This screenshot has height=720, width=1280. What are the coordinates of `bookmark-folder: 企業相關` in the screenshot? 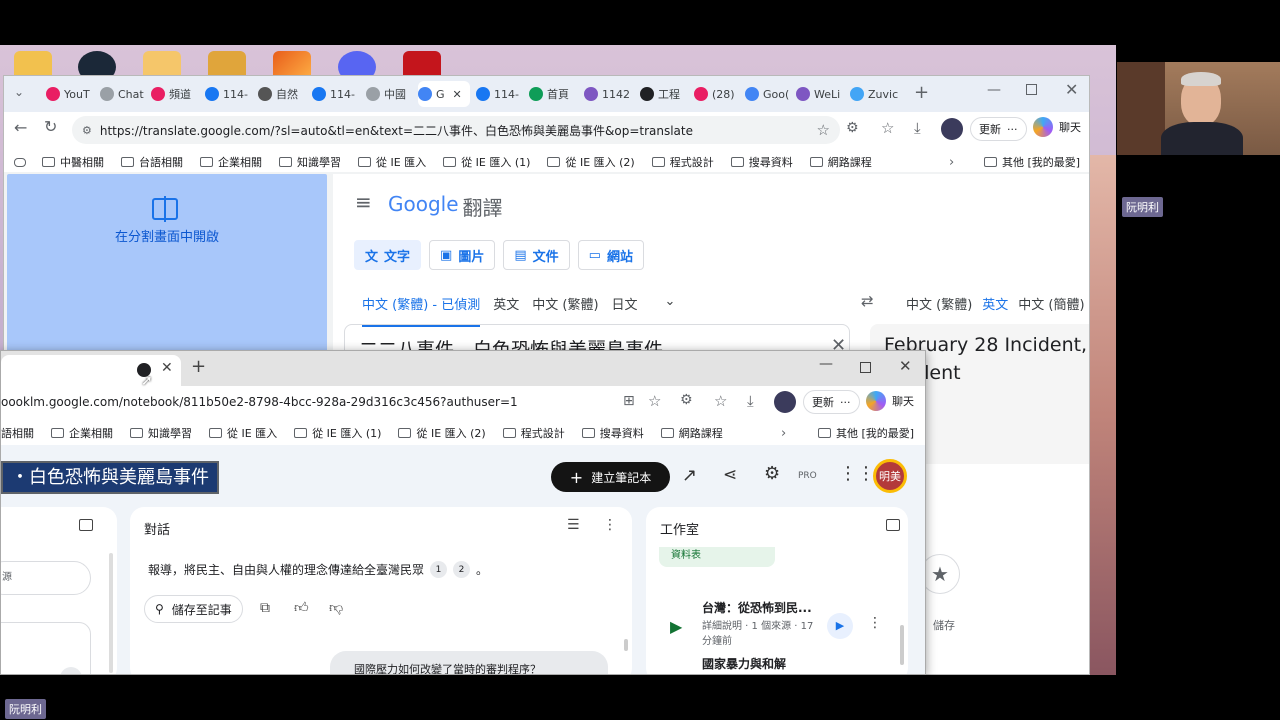 It's located at (82, 433).